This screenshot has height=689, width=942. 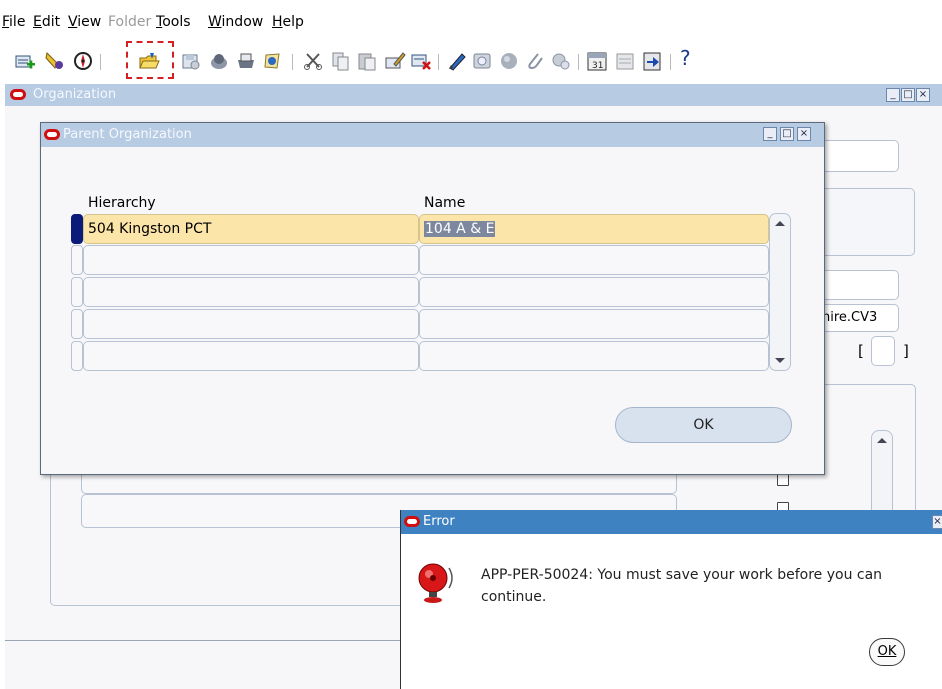 What do you see at coordinates (130, 22) in the screenshot?
I see `menu-folder: Folder` at bounding box center [130, 22].